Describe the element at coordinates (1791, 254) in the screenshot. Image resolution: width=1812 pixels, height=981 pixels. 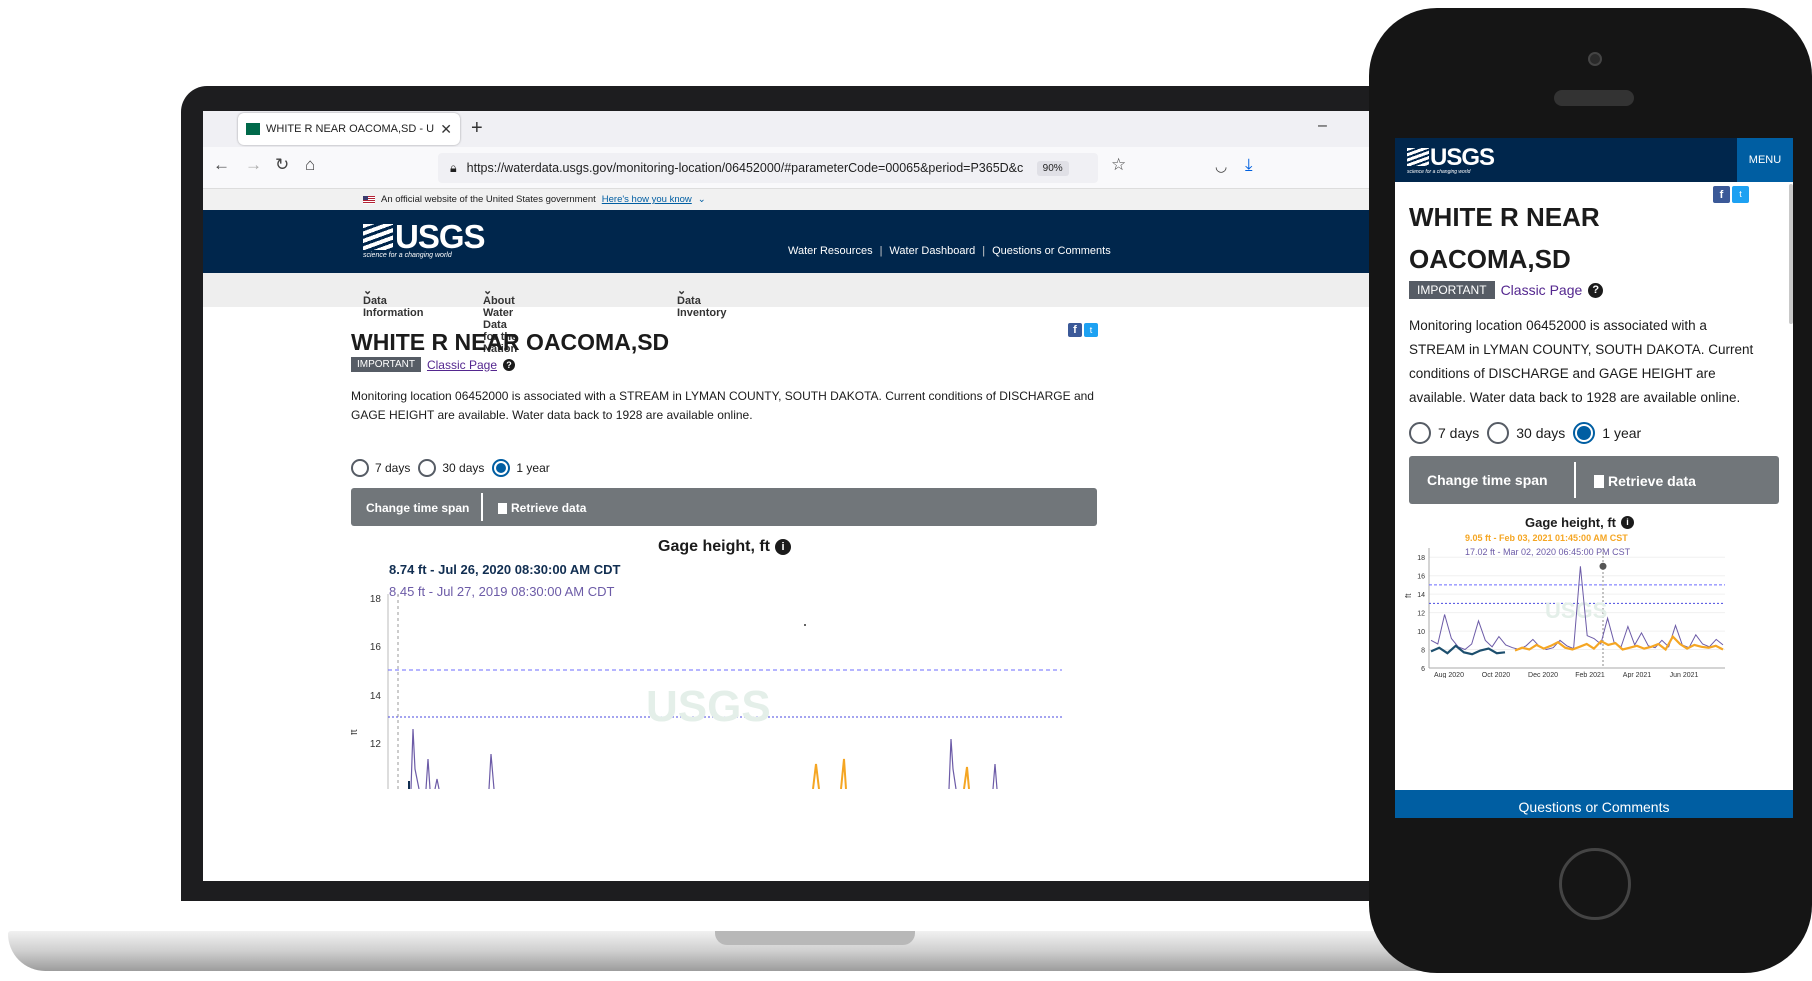
I see `scrollbar` at that location.